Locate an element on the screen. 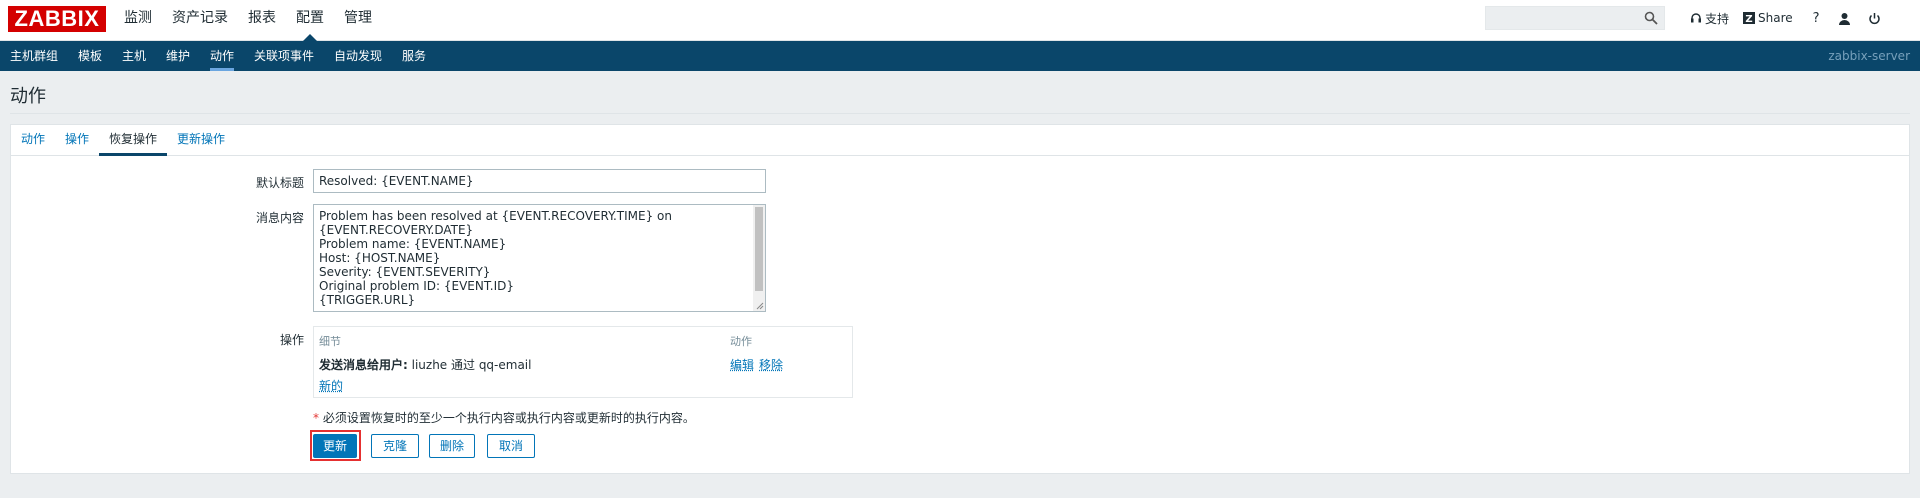 The height and width of the screenshot is (498, 1920). tab-operations: 操作 is located at coordinates (77, 140).